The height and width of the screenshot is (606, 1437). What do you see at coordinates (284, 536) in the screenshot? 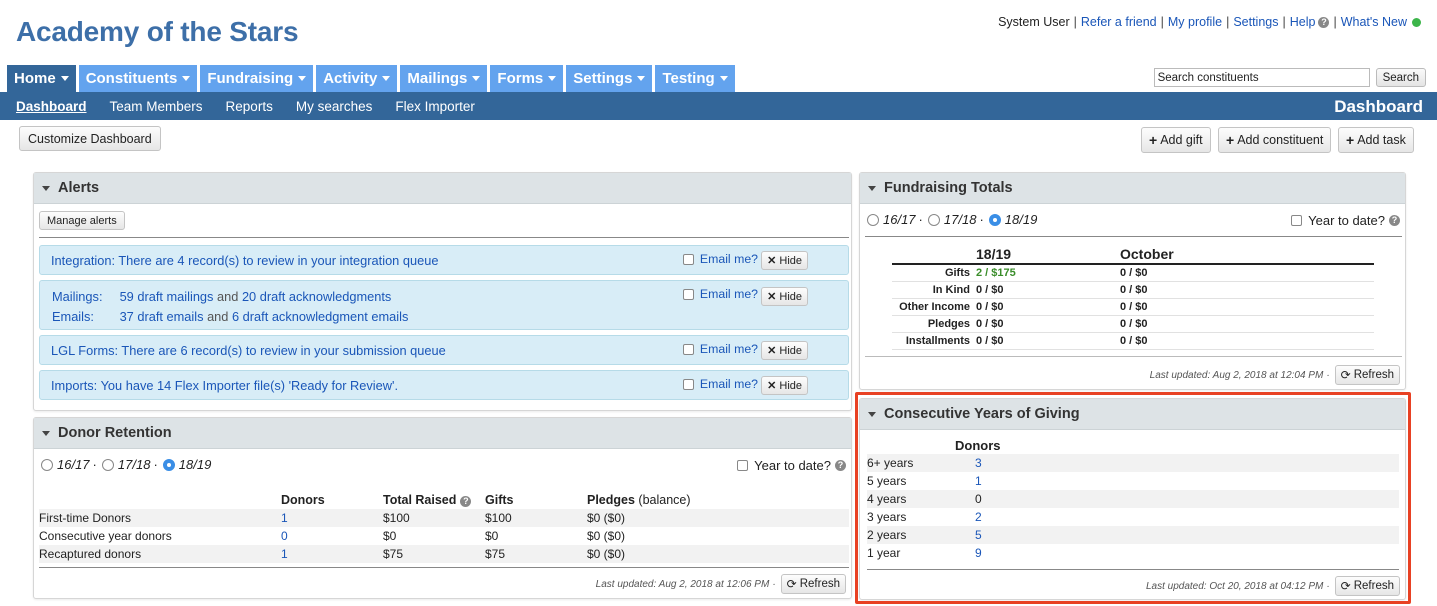
I see `donors-count-link: 0` at bounding box center [284, 536].